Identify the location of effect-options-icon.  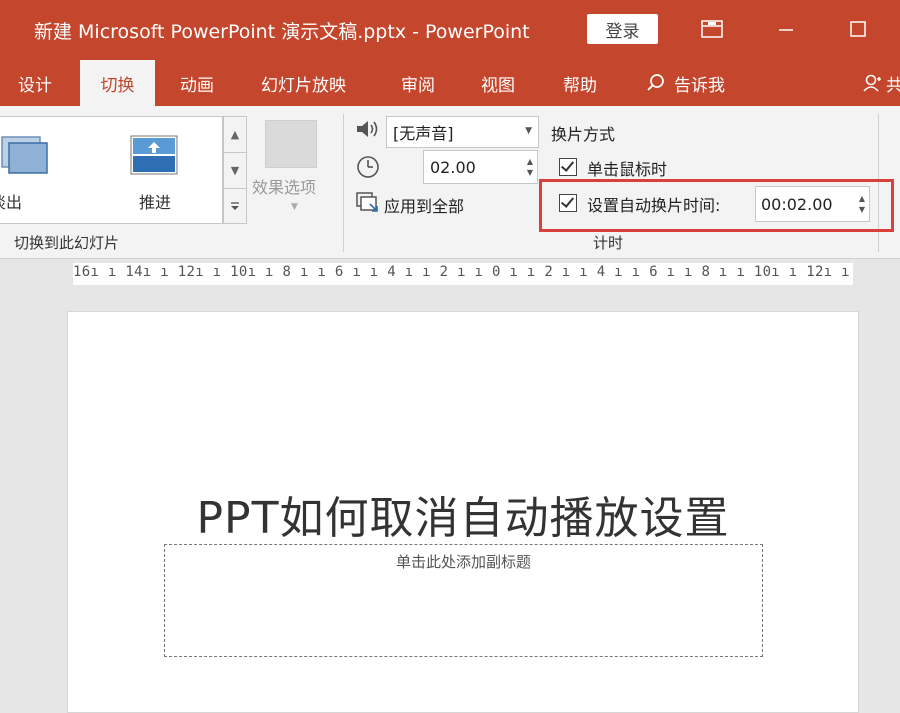
(291, 144).